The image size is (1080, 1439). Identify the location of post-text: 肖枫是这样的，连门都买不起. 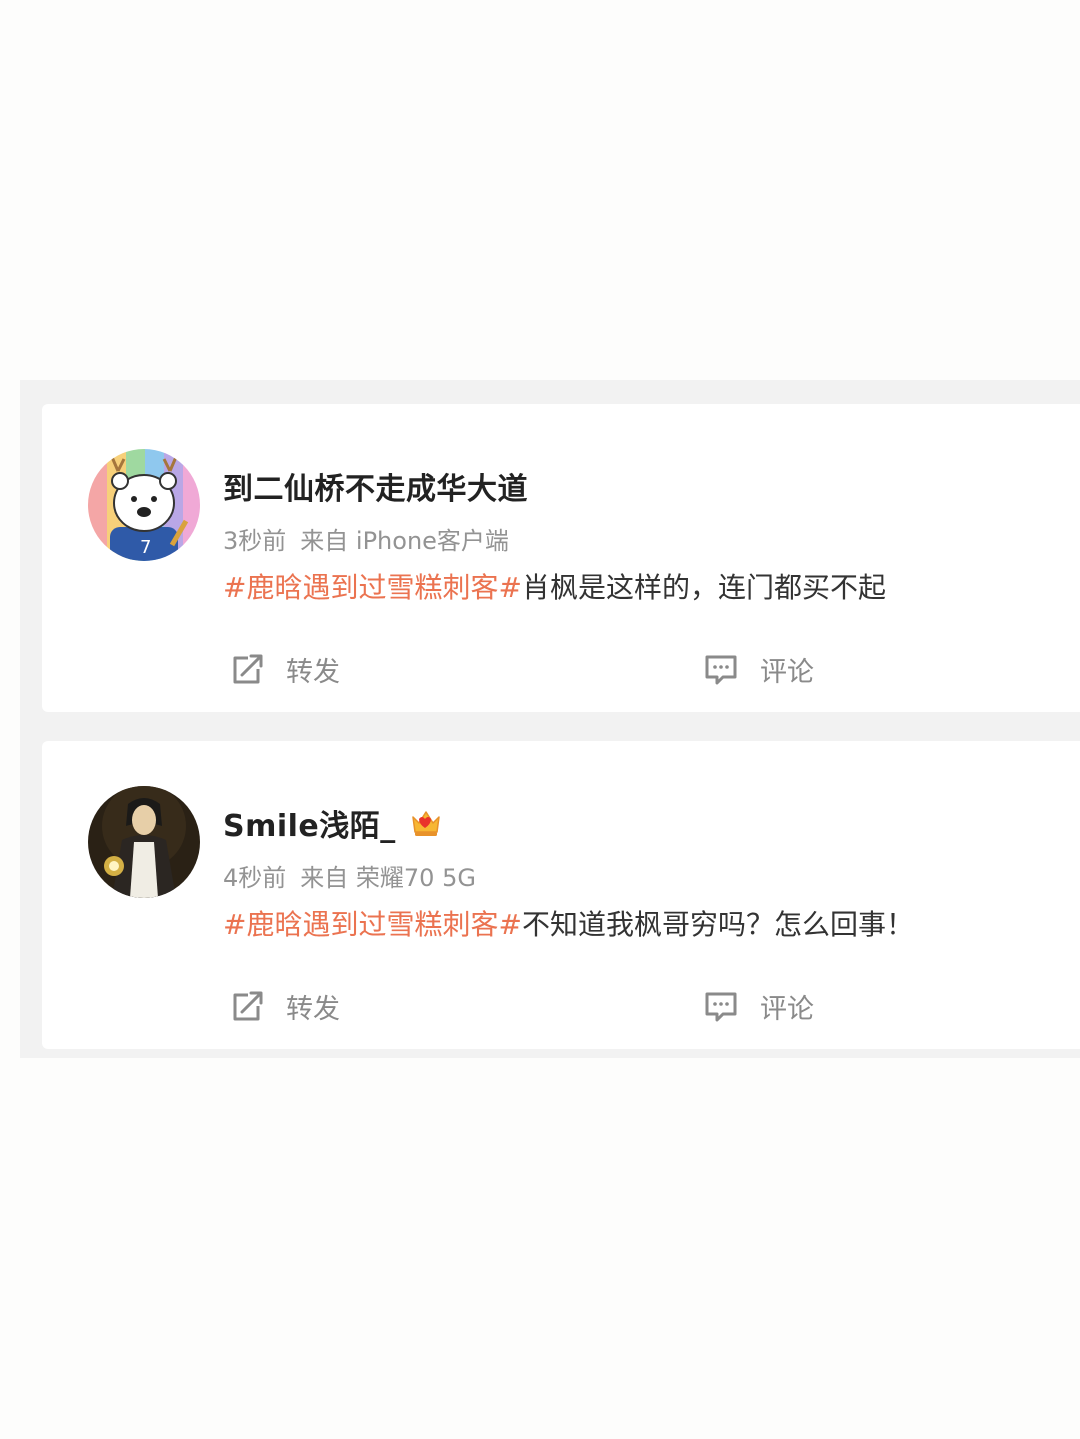
(703, 587).